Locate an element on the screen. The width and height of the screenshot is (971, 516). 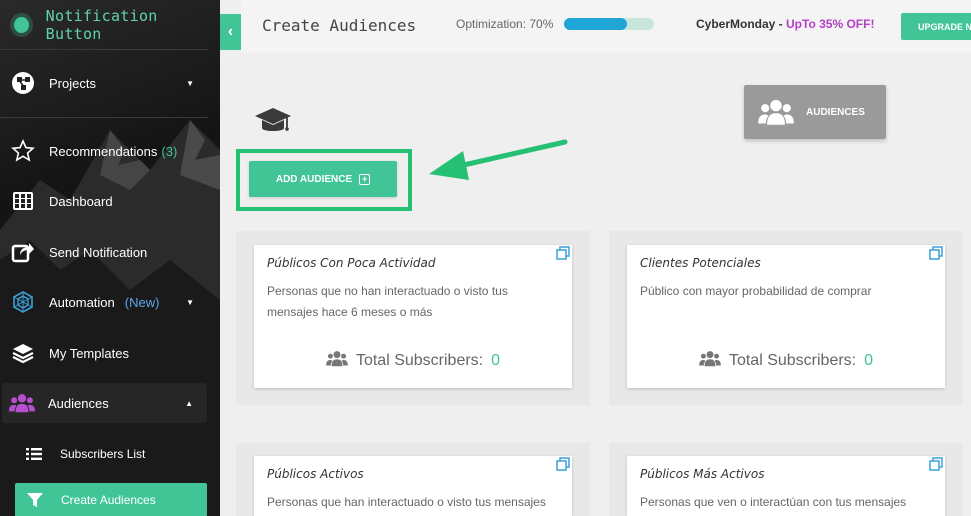
card-title: Públicos Con Poca Actividad is located at coordinates (351, 263).